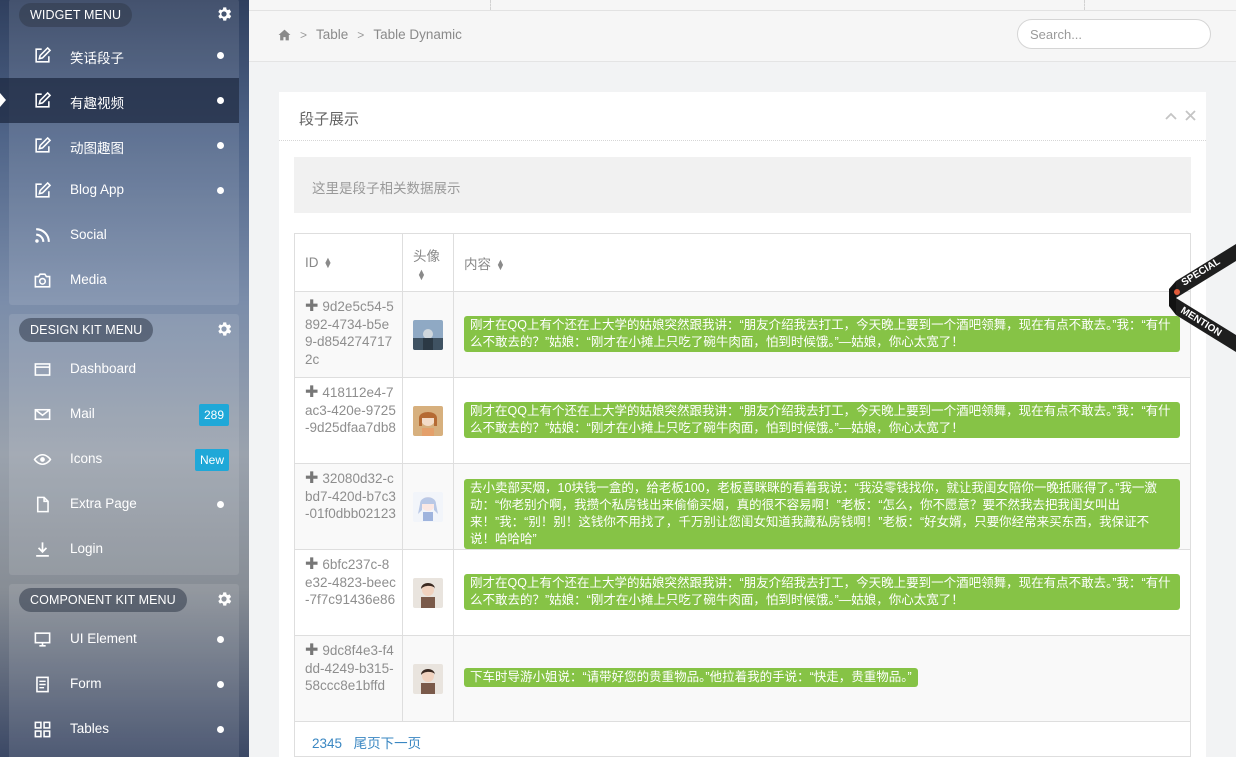 Image resolution: width=1236 pixels, height=757 pixels. I want to click on id-cell: ✚ 9d2e5c54-5892-4734-b5e9-d8542747172c, so click(348, 334).